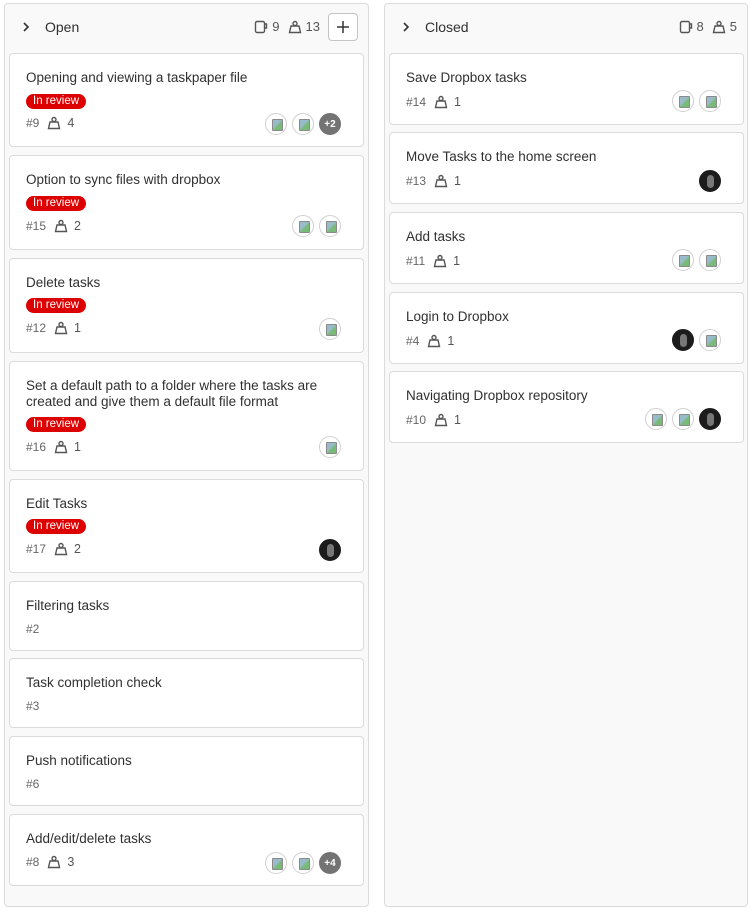 This screenshot has height=914, width=752. Describe the element at coordinates (186, 26) in the screenshot. I see `list-header-open: Open 9 13` at that location.